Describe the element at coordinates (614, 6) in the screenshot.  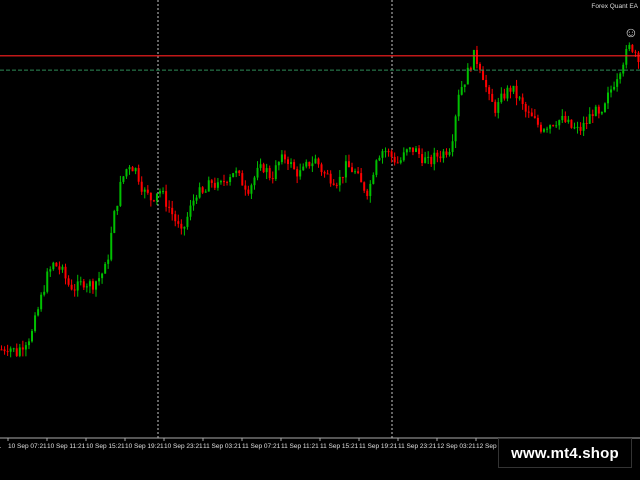
I see `expert-advisor-label: Forex Quant EA` at that location.